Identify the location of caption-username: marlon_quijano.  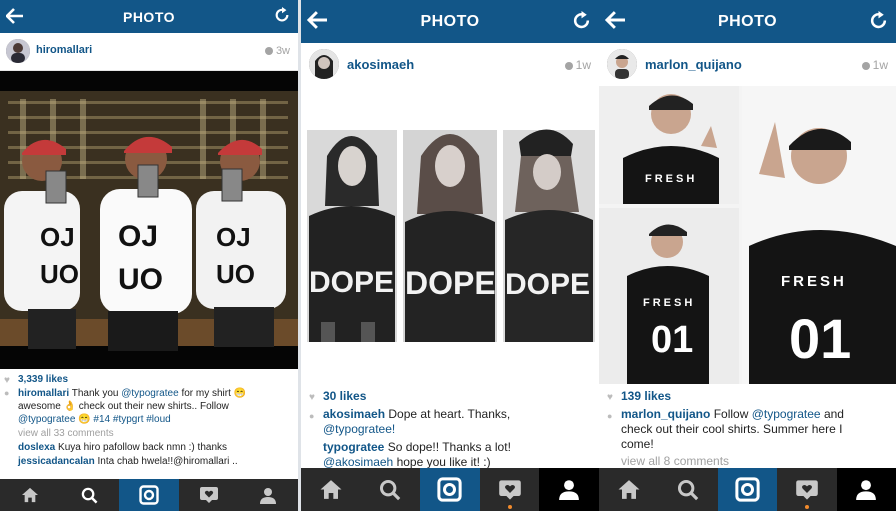
(665, 414).